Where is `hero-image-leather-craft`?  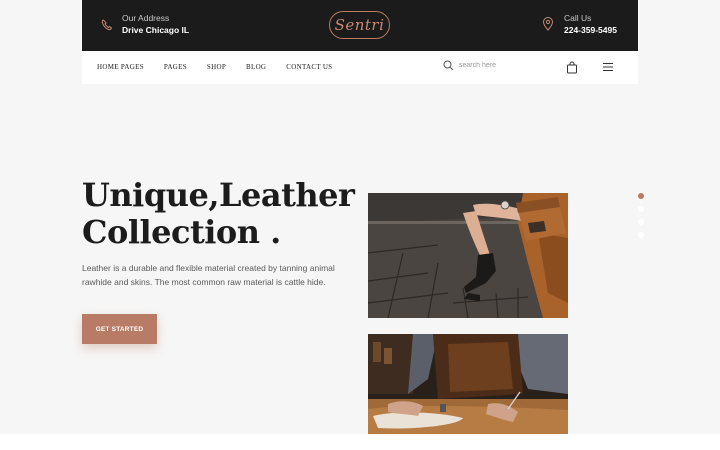
hero-image-leather-craft is located at coordinates (468, 384).